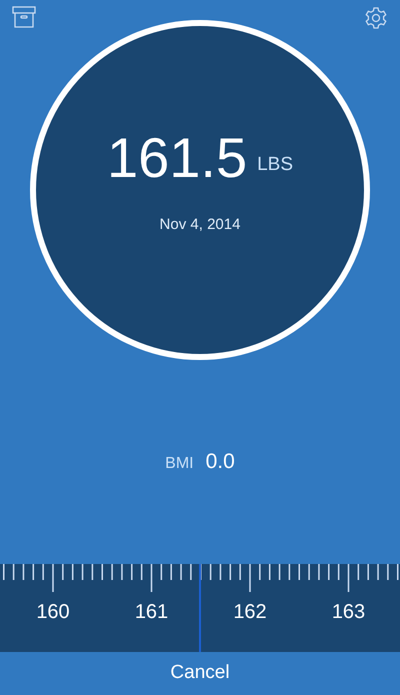 Image resolution: width=400 pixels, height=695 pixels. I want to click on ruler-label: 160, so click(53, 612).